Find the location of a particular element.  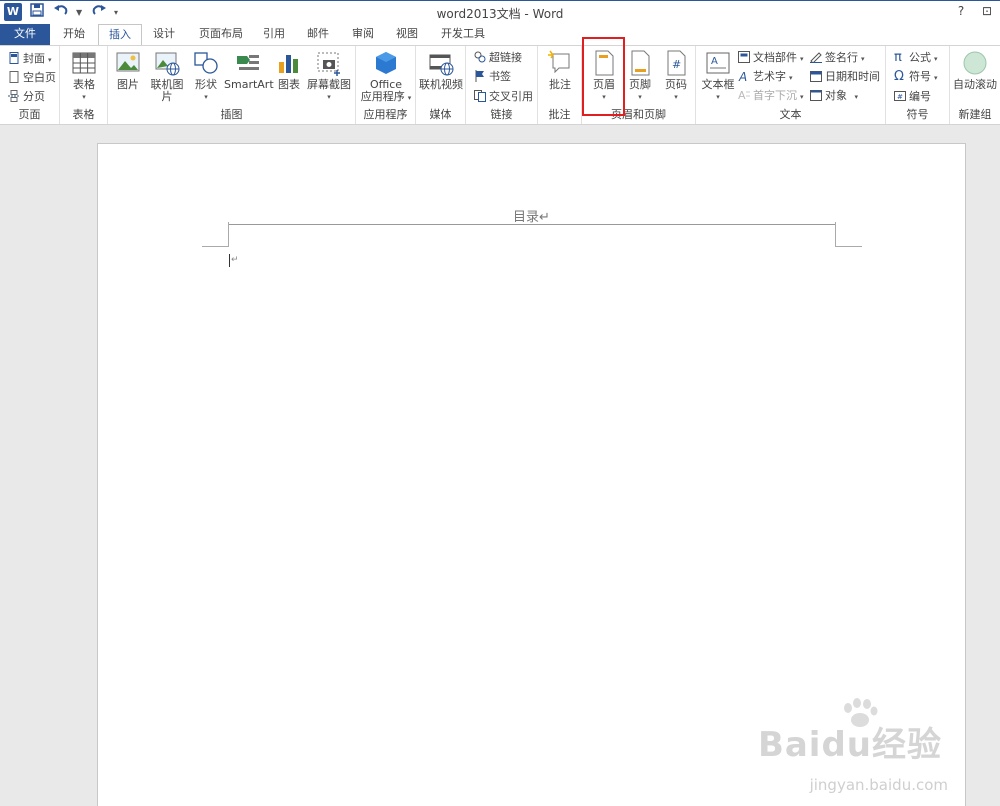

tab-view: 视图 is located at coordinates (407, 34).